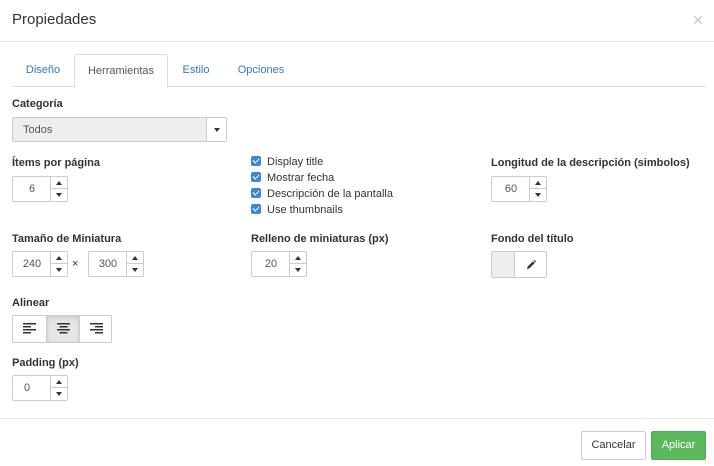 This screenshot has width=714, height=466. Describe the element at coordinates (590, 163) in the screenshot. I see `longitud-descripcion-label: Longitud de la descripción (simbolos)` at that location.